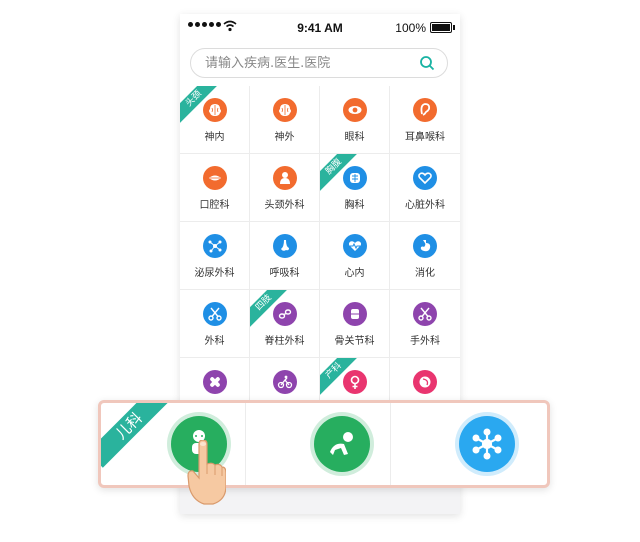 Image resolution: width=640 pixels, height=542 pixels. I want to click on nose-icon, so click(284, 246).